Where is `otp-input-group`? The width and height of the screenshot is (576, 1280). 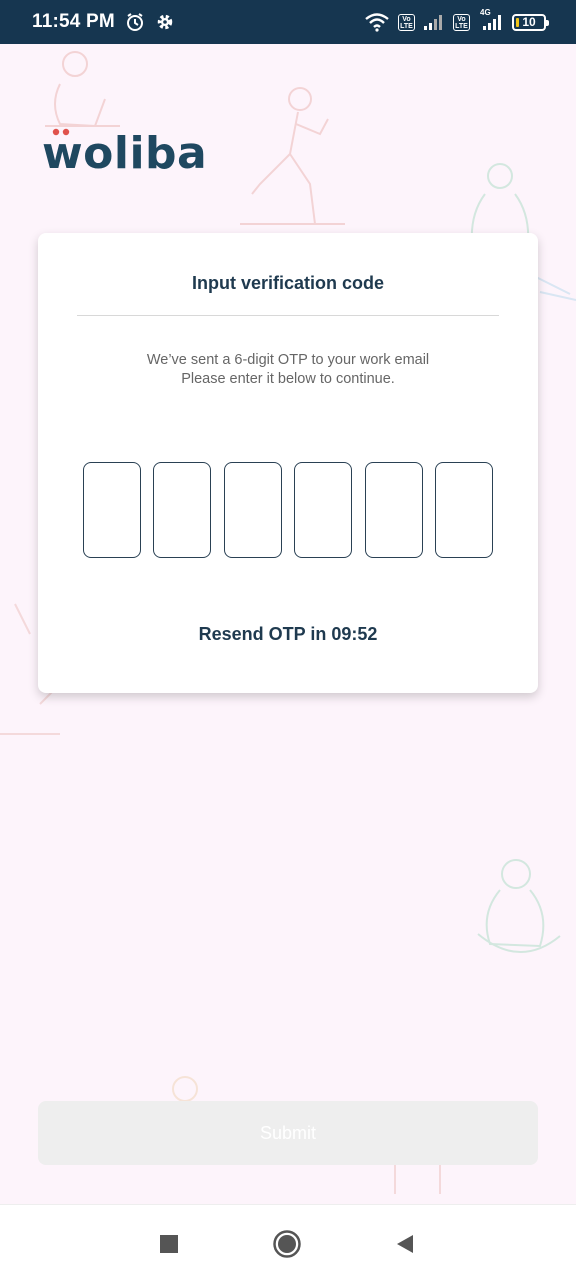 otp-input-group is located at coordinates (288, 510).